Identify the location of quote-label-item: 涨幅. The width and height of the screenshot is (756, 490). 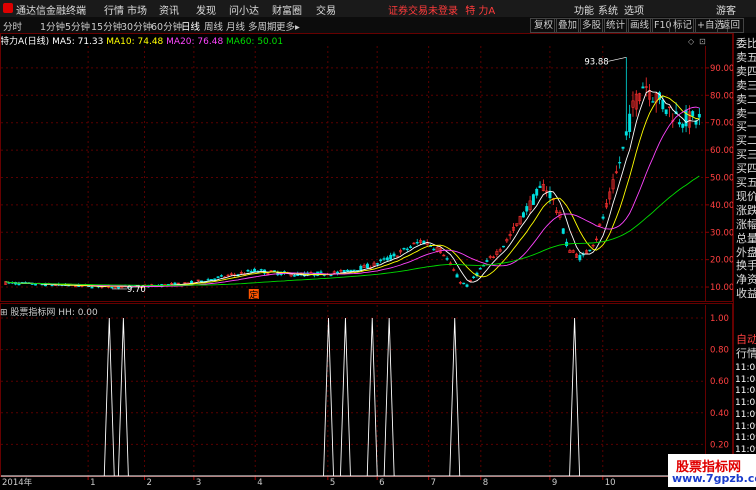
(746, 224).